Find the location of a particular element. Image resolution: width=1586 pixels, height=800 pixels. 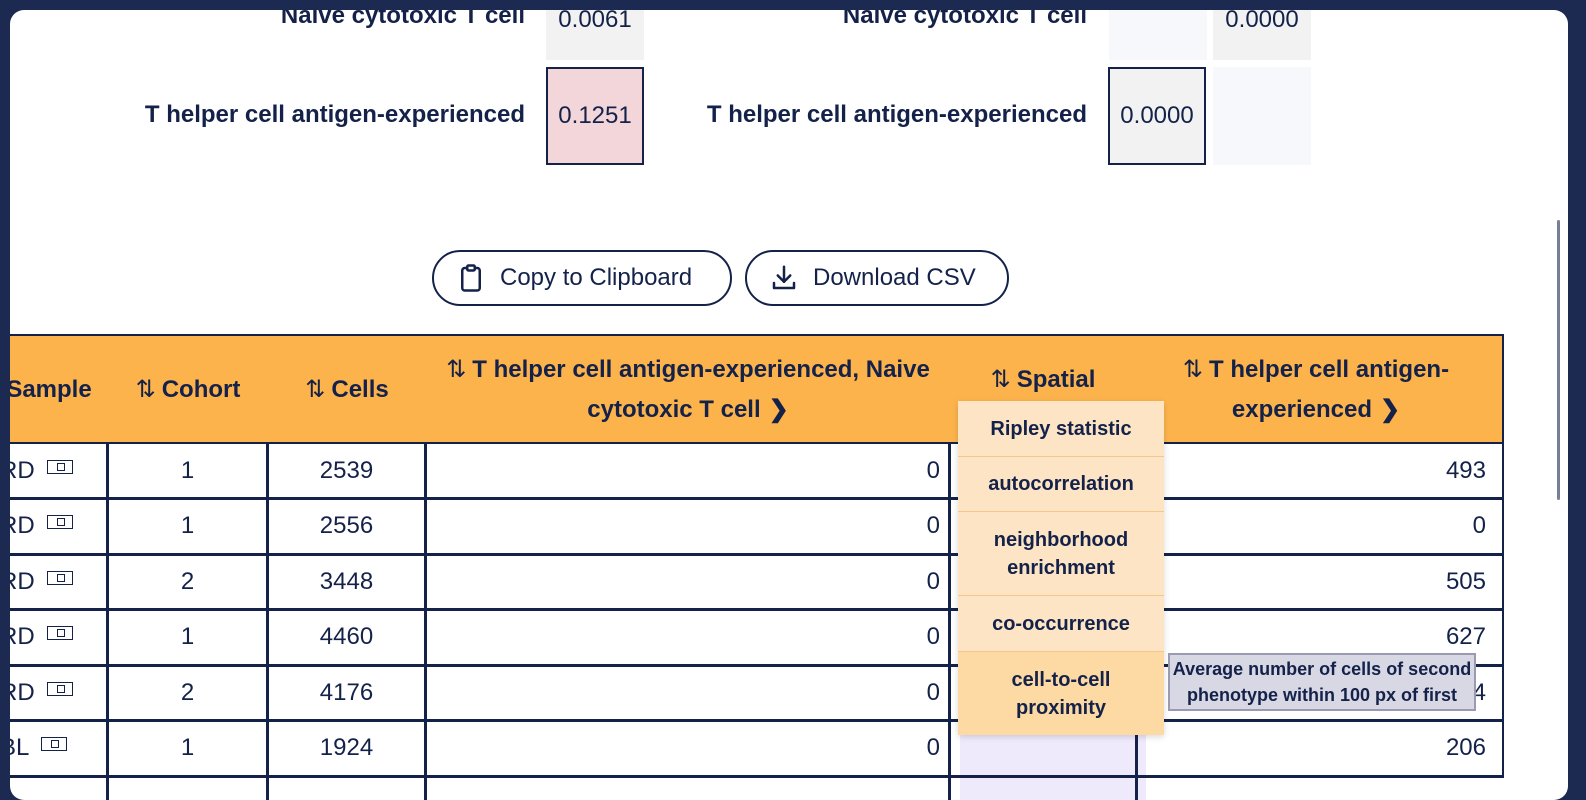

download-csv-button: Download CSV is located at coordinates (877, 278).